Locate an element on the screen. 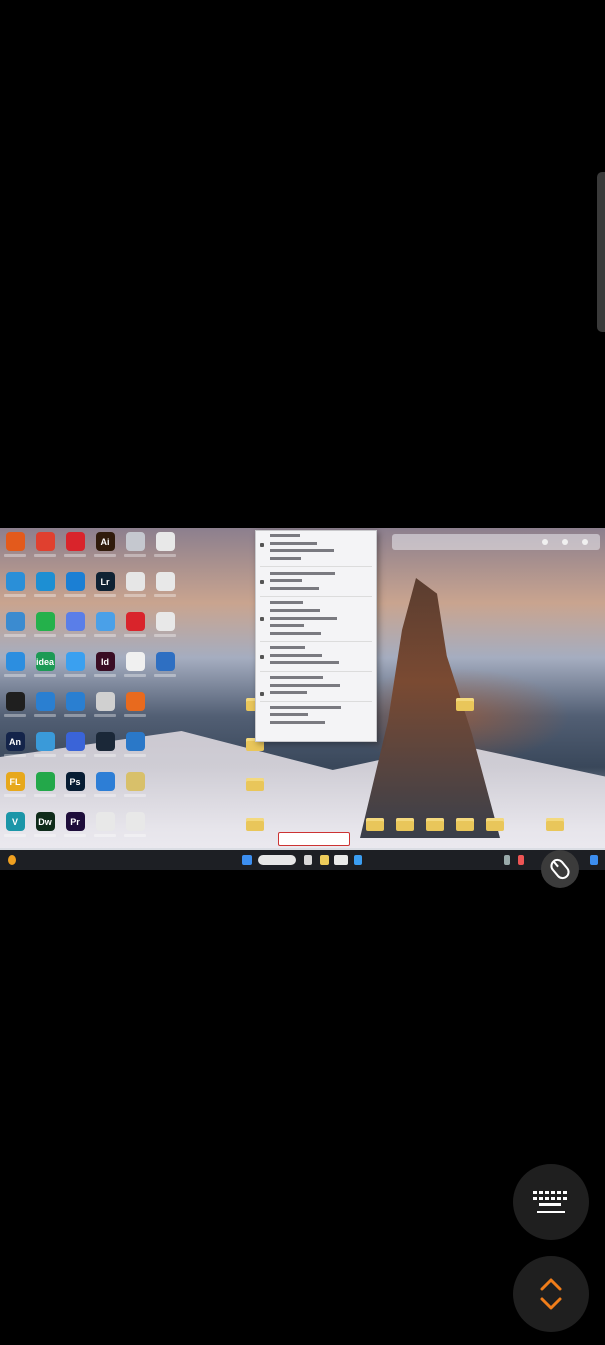 The width and height of the screenshot is (605, 1345). notification-icon is located at coordinates (594, 860).